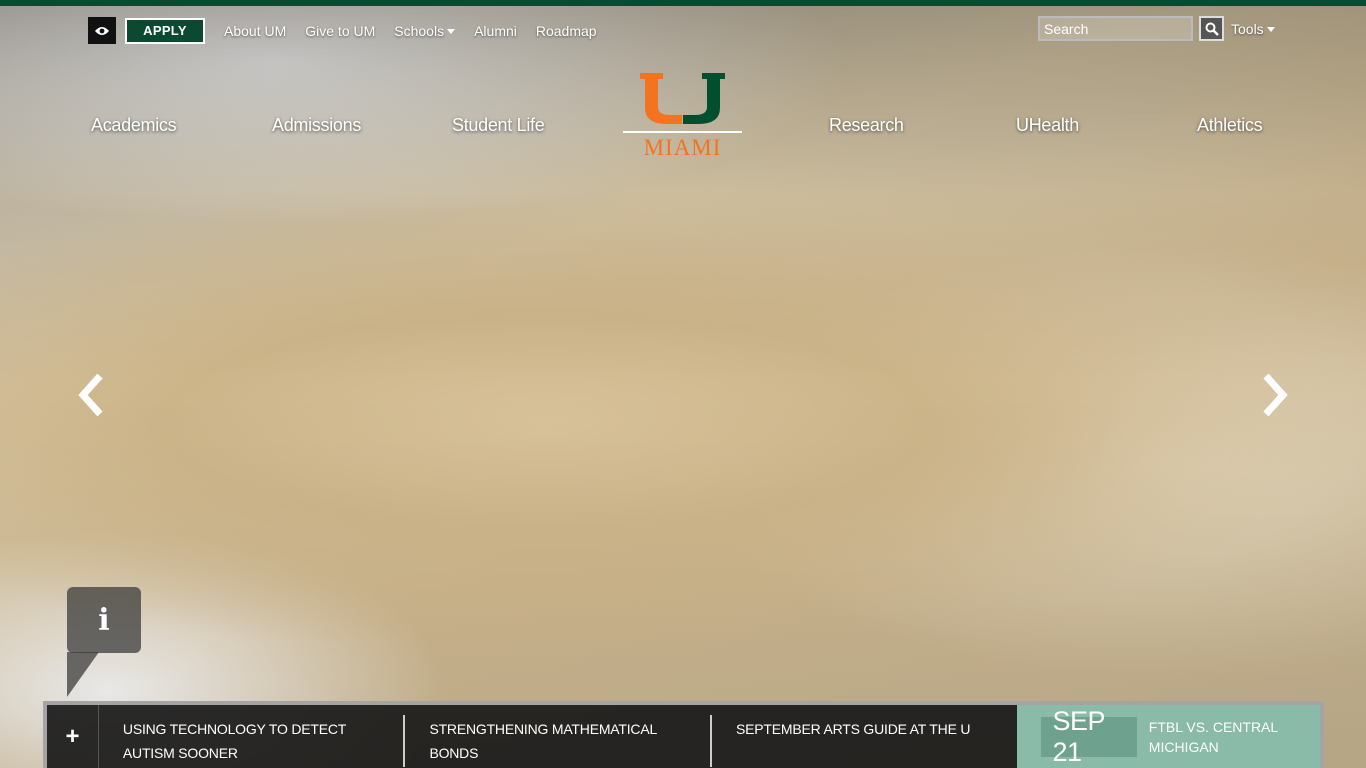 The height and width of the screenshot is (768, 1366). I want to click on event-card: SEP 21 FTBL VS. CENTRAL MICHIGAN, so click(1168, 736).